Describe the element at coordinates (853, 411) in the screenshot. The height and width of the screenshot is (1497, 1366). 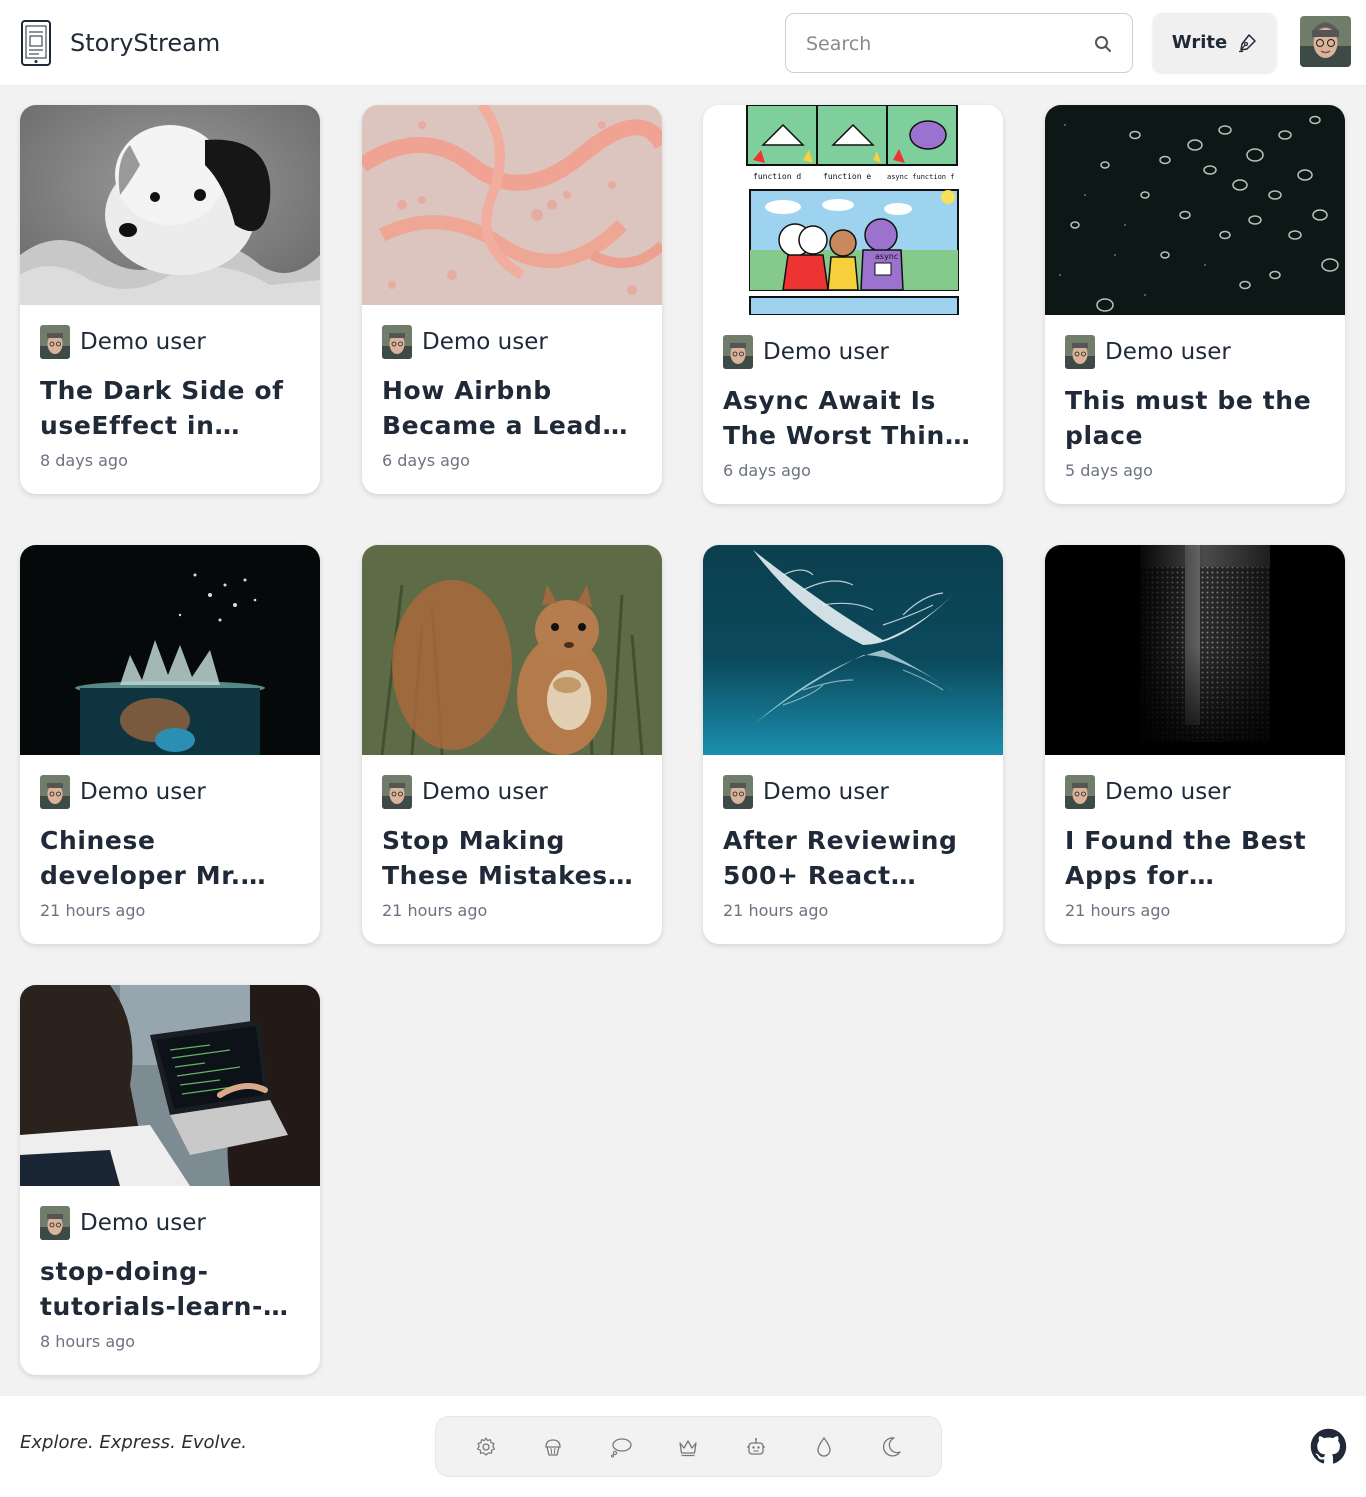
I see `card-title: Async Await Is The Worst Thing to Happen` at that location.